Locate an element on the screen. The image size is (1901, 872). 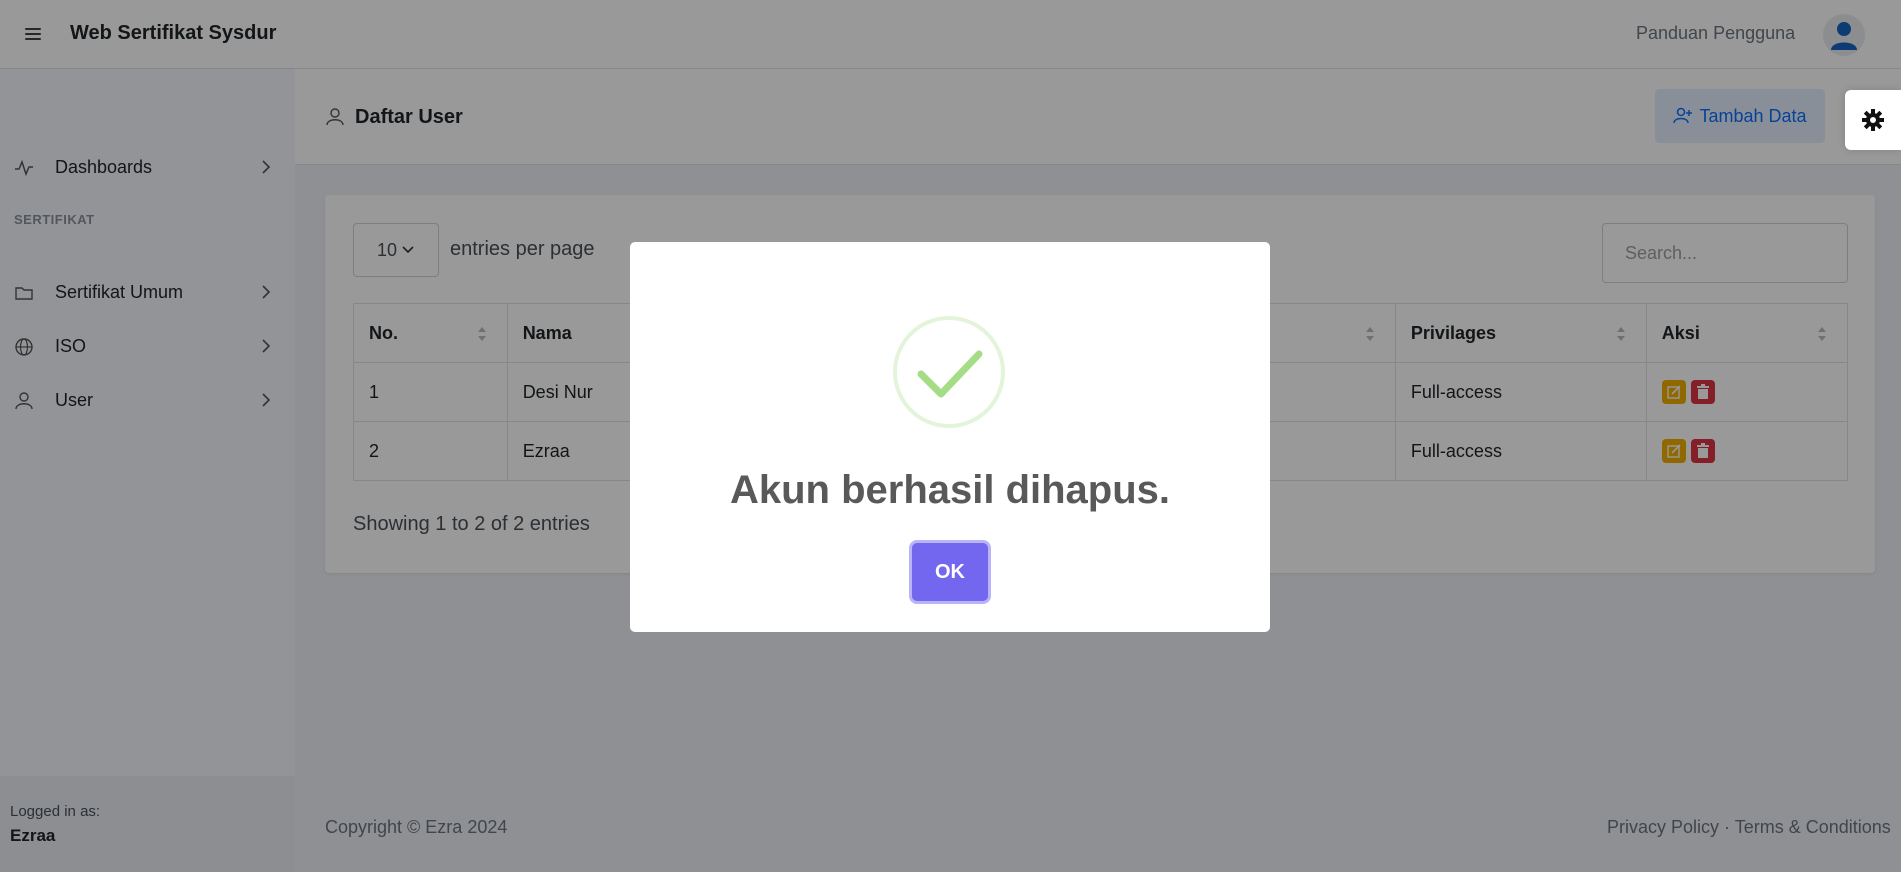
settings-button is located at coordinates (1873, 120).